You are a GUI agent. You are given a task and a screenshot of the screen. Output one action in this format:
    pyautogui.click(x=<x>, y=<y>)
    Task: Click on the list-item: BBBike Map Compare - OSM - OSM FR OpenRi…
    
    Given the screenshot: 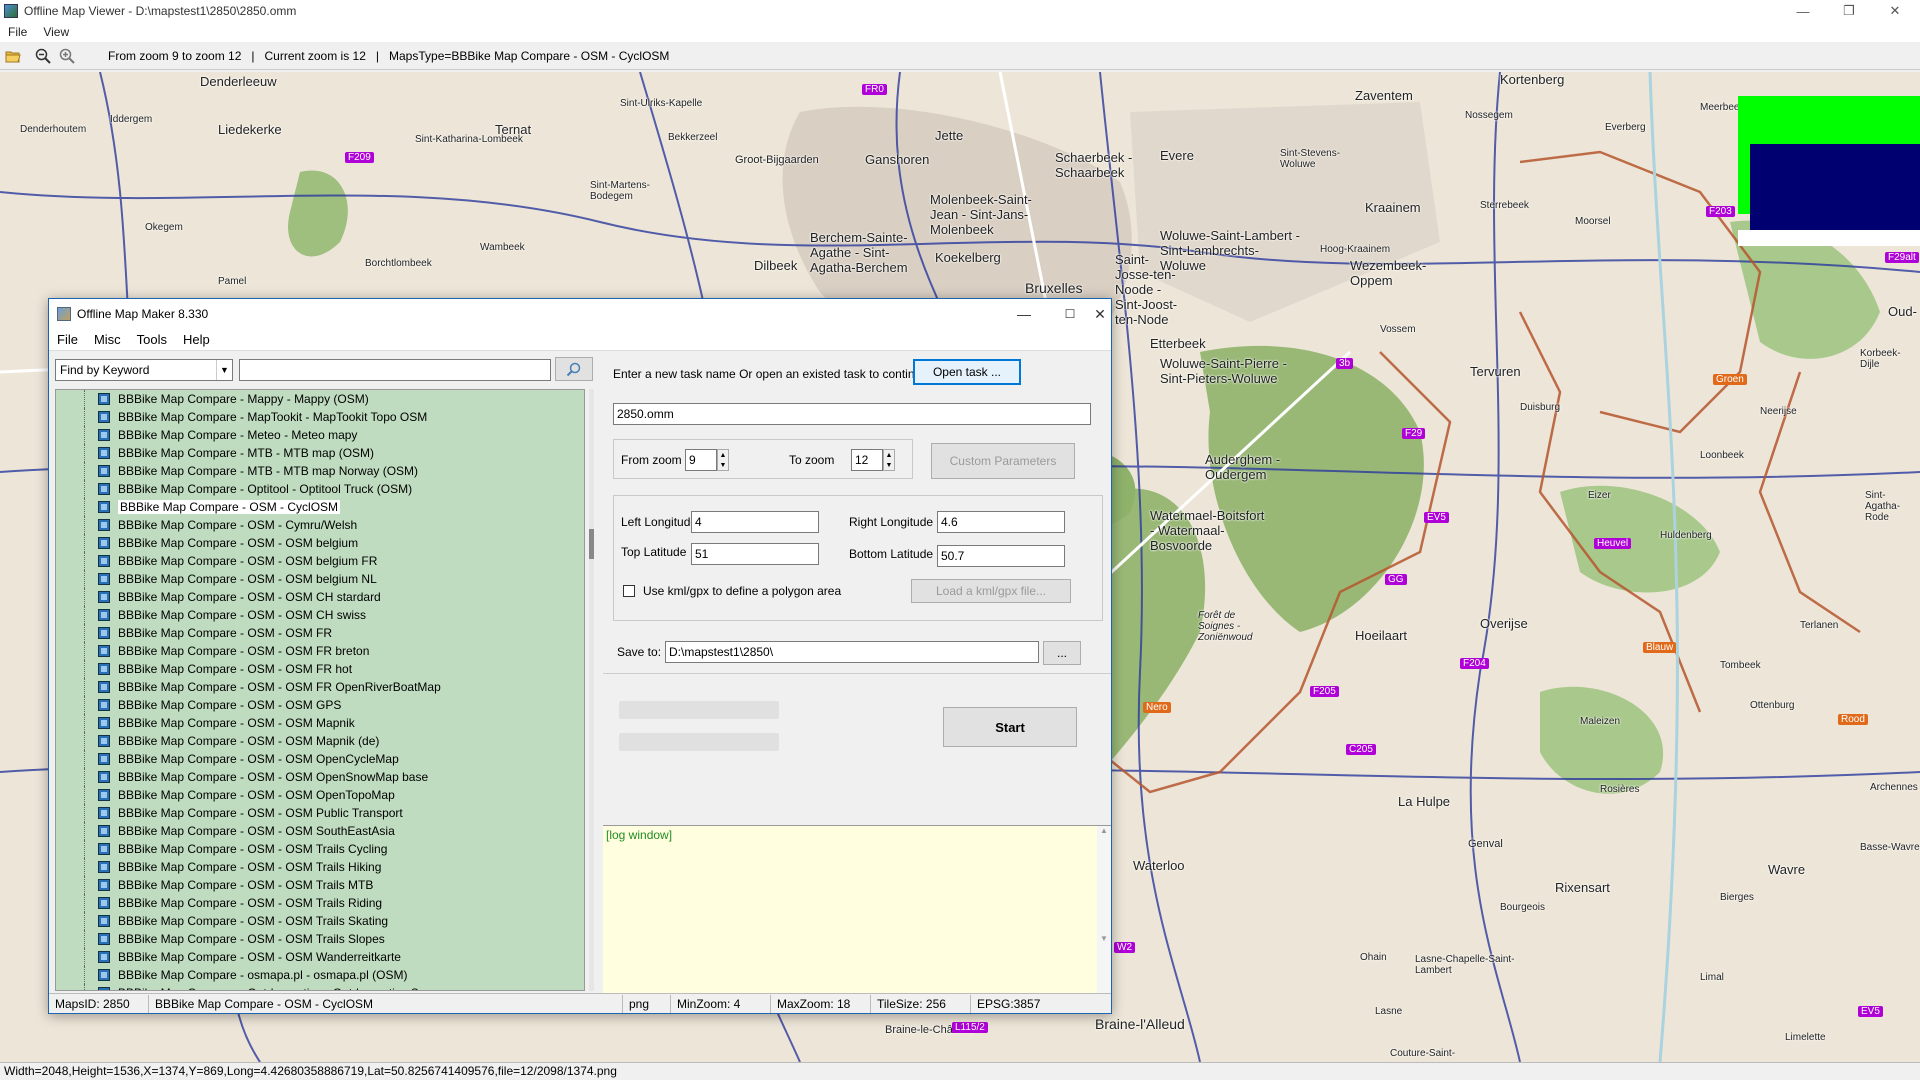 What is the action you would take?
    pyautogui.click(x=320, y=687)
    